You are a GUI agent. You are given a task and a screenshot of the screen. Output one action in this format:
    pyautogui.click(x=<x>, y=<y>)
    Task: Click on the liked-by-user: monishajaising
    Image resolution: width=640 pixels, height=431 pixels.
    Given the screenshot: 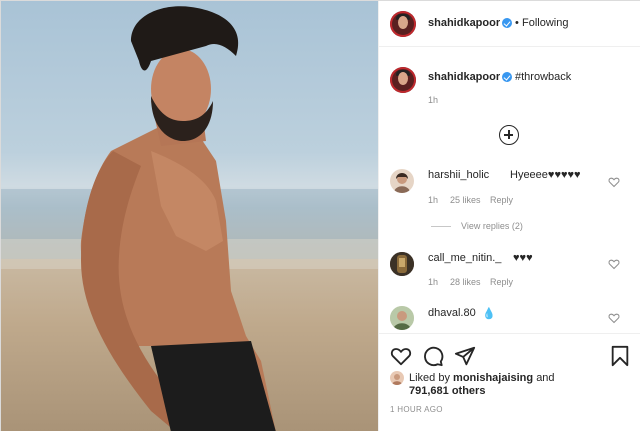 What is the action you would take?
    pyautogui.click(x=493, y=378)
    